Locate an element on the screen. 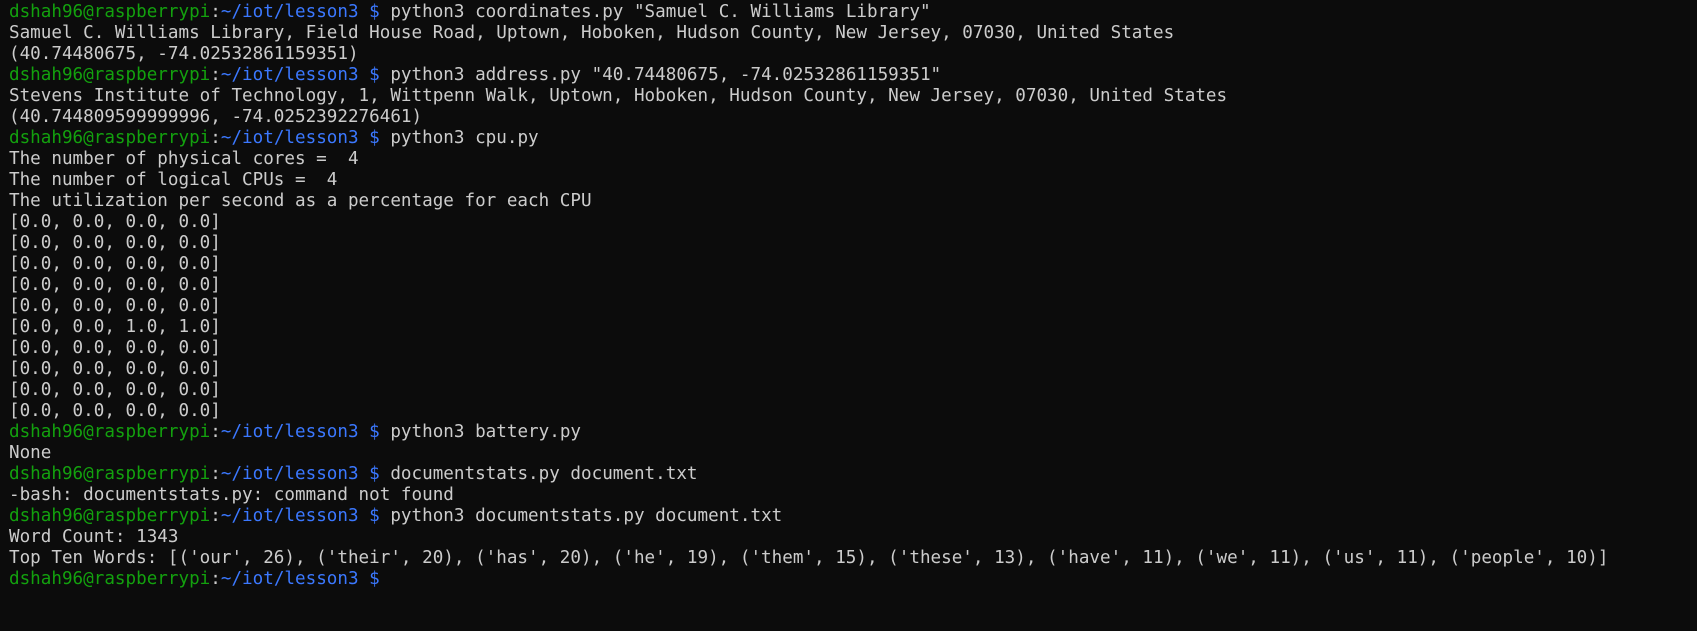 The height and width of the screenshot is (631, 1697). command-text: python3 battery.py is located at coordinates (486, 432).